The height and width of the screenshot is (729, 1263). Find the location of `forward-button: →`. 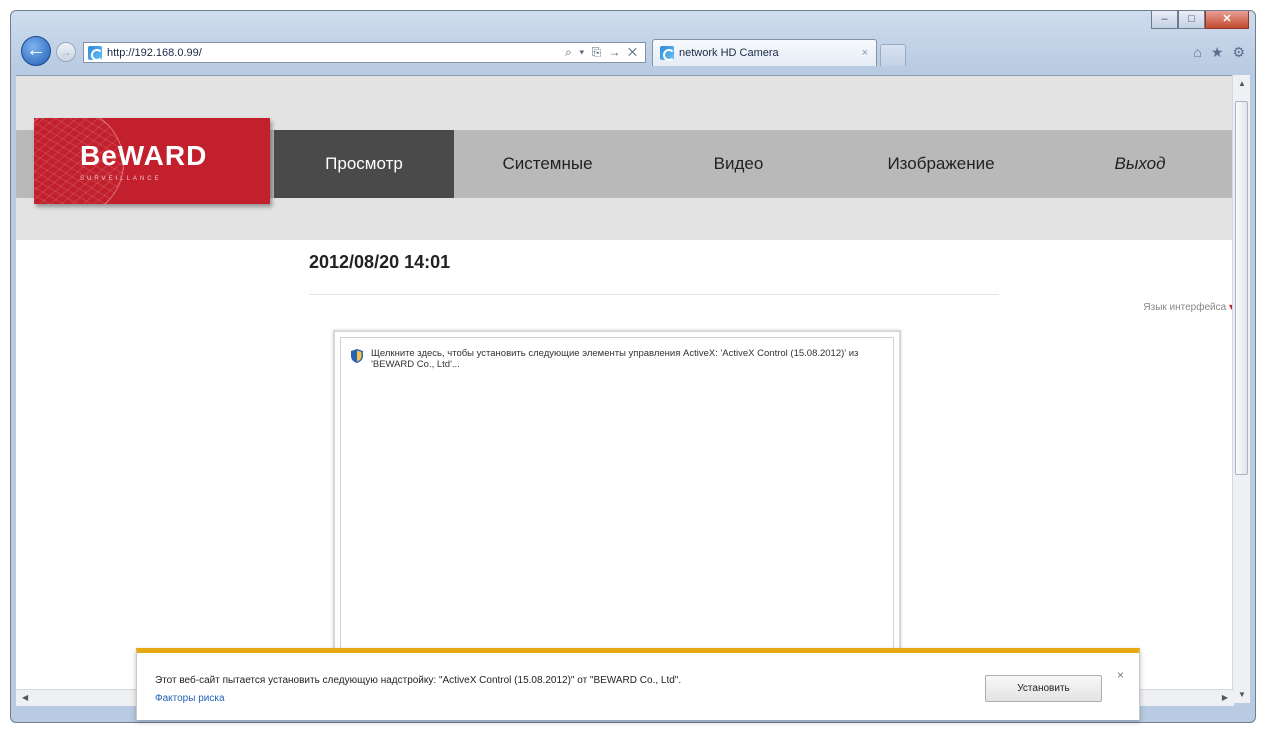

forward-button: → is located at coordinates (66, 52).